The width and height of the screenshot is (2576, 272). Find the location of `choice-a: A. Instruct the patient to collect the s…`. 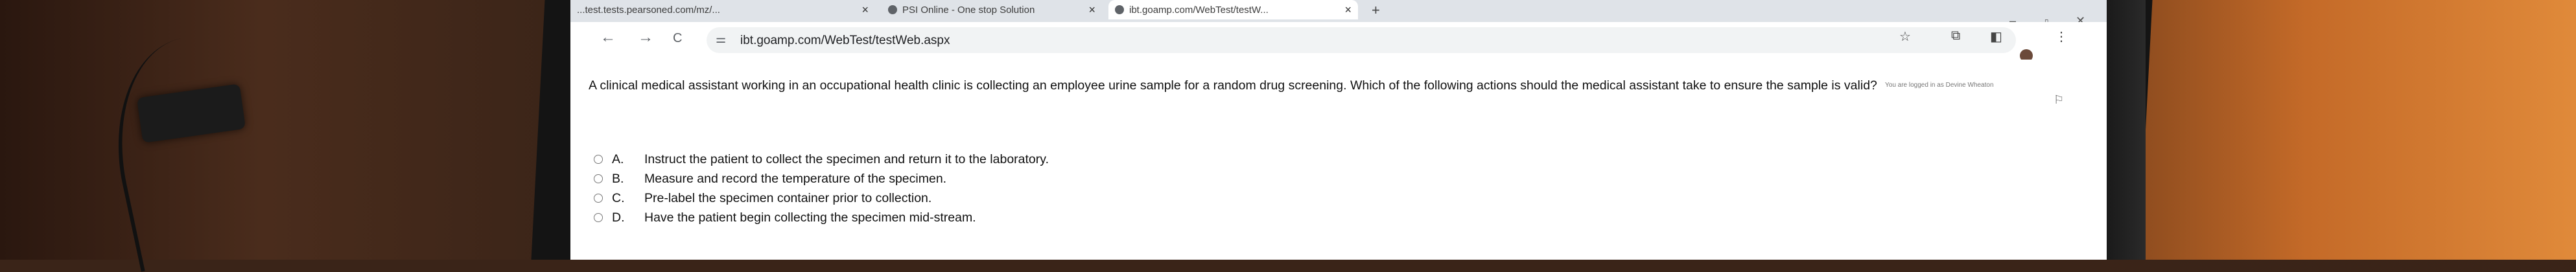

choice-a: A. Instruct the patient to collect the s… is located at coordinates (821, 160).